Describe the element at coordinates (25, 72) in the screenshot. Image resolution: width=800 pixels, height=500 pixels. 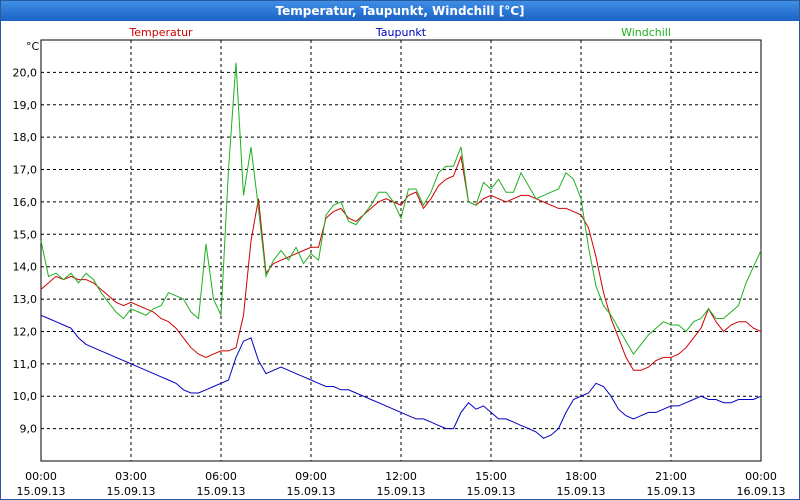
I see `y-tick-label: 20,0` at that location.